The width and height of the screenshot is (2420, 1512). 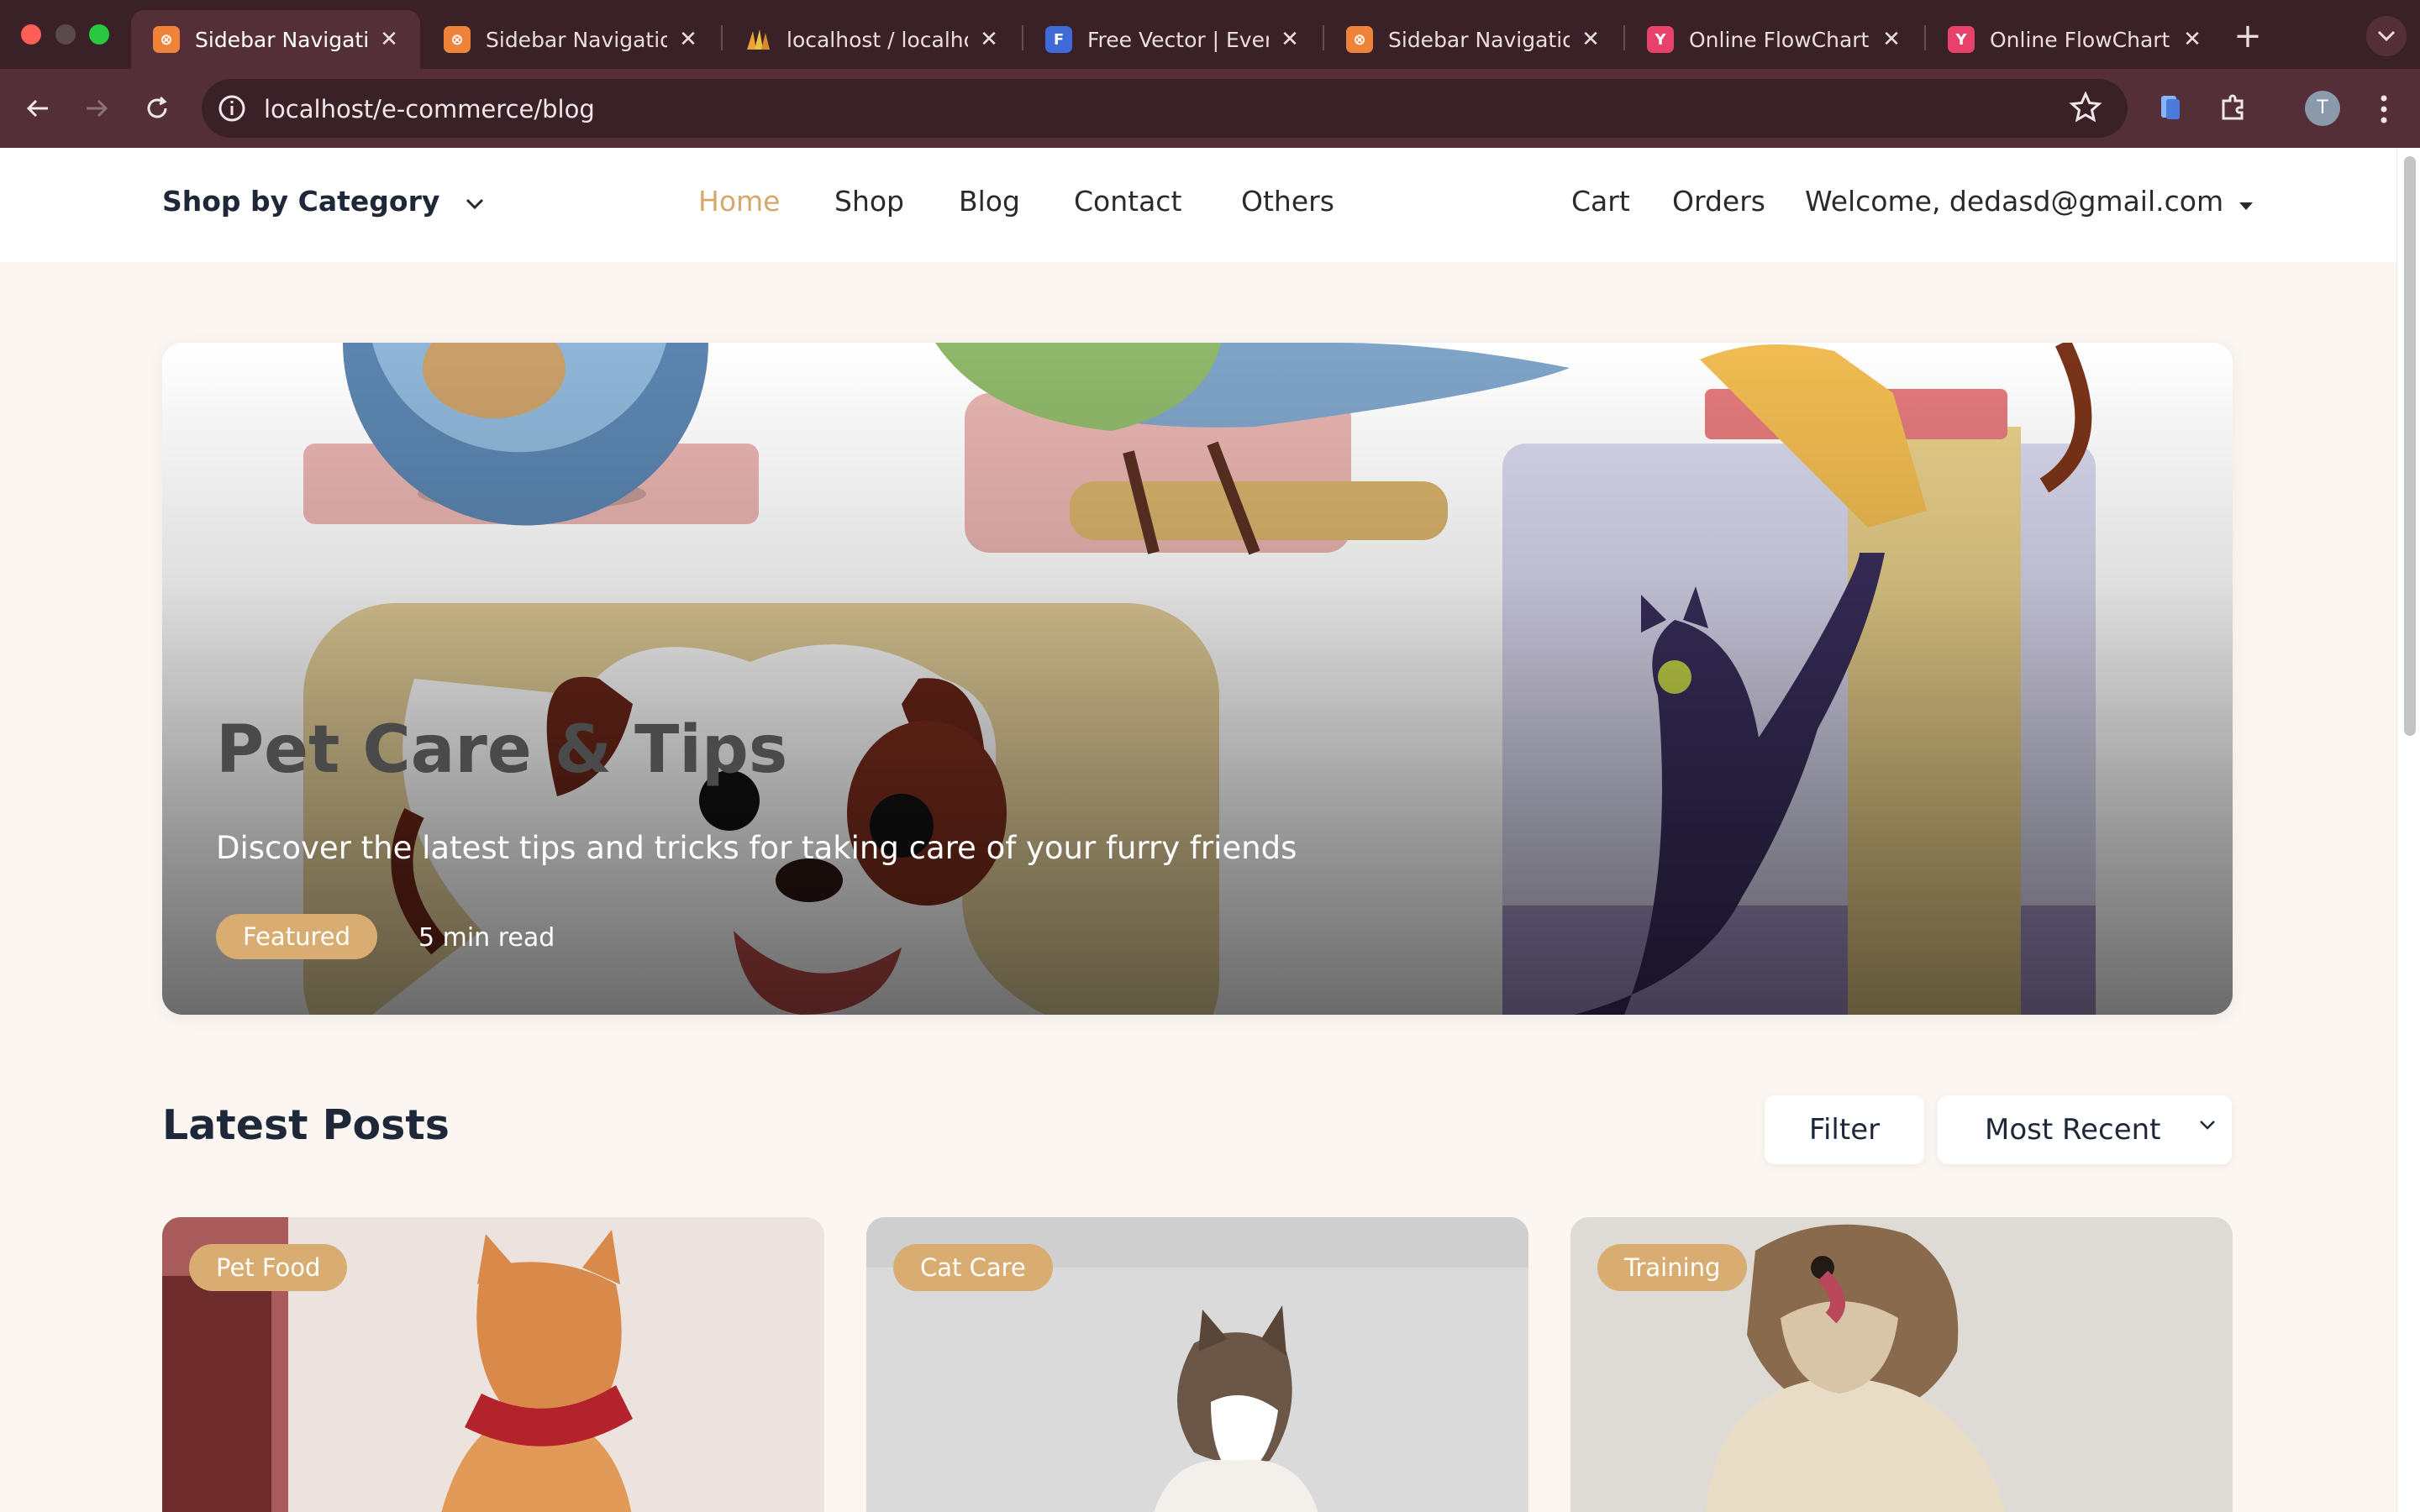 I want to click on filter-button: Filter, so click(x=1845, y=1129).